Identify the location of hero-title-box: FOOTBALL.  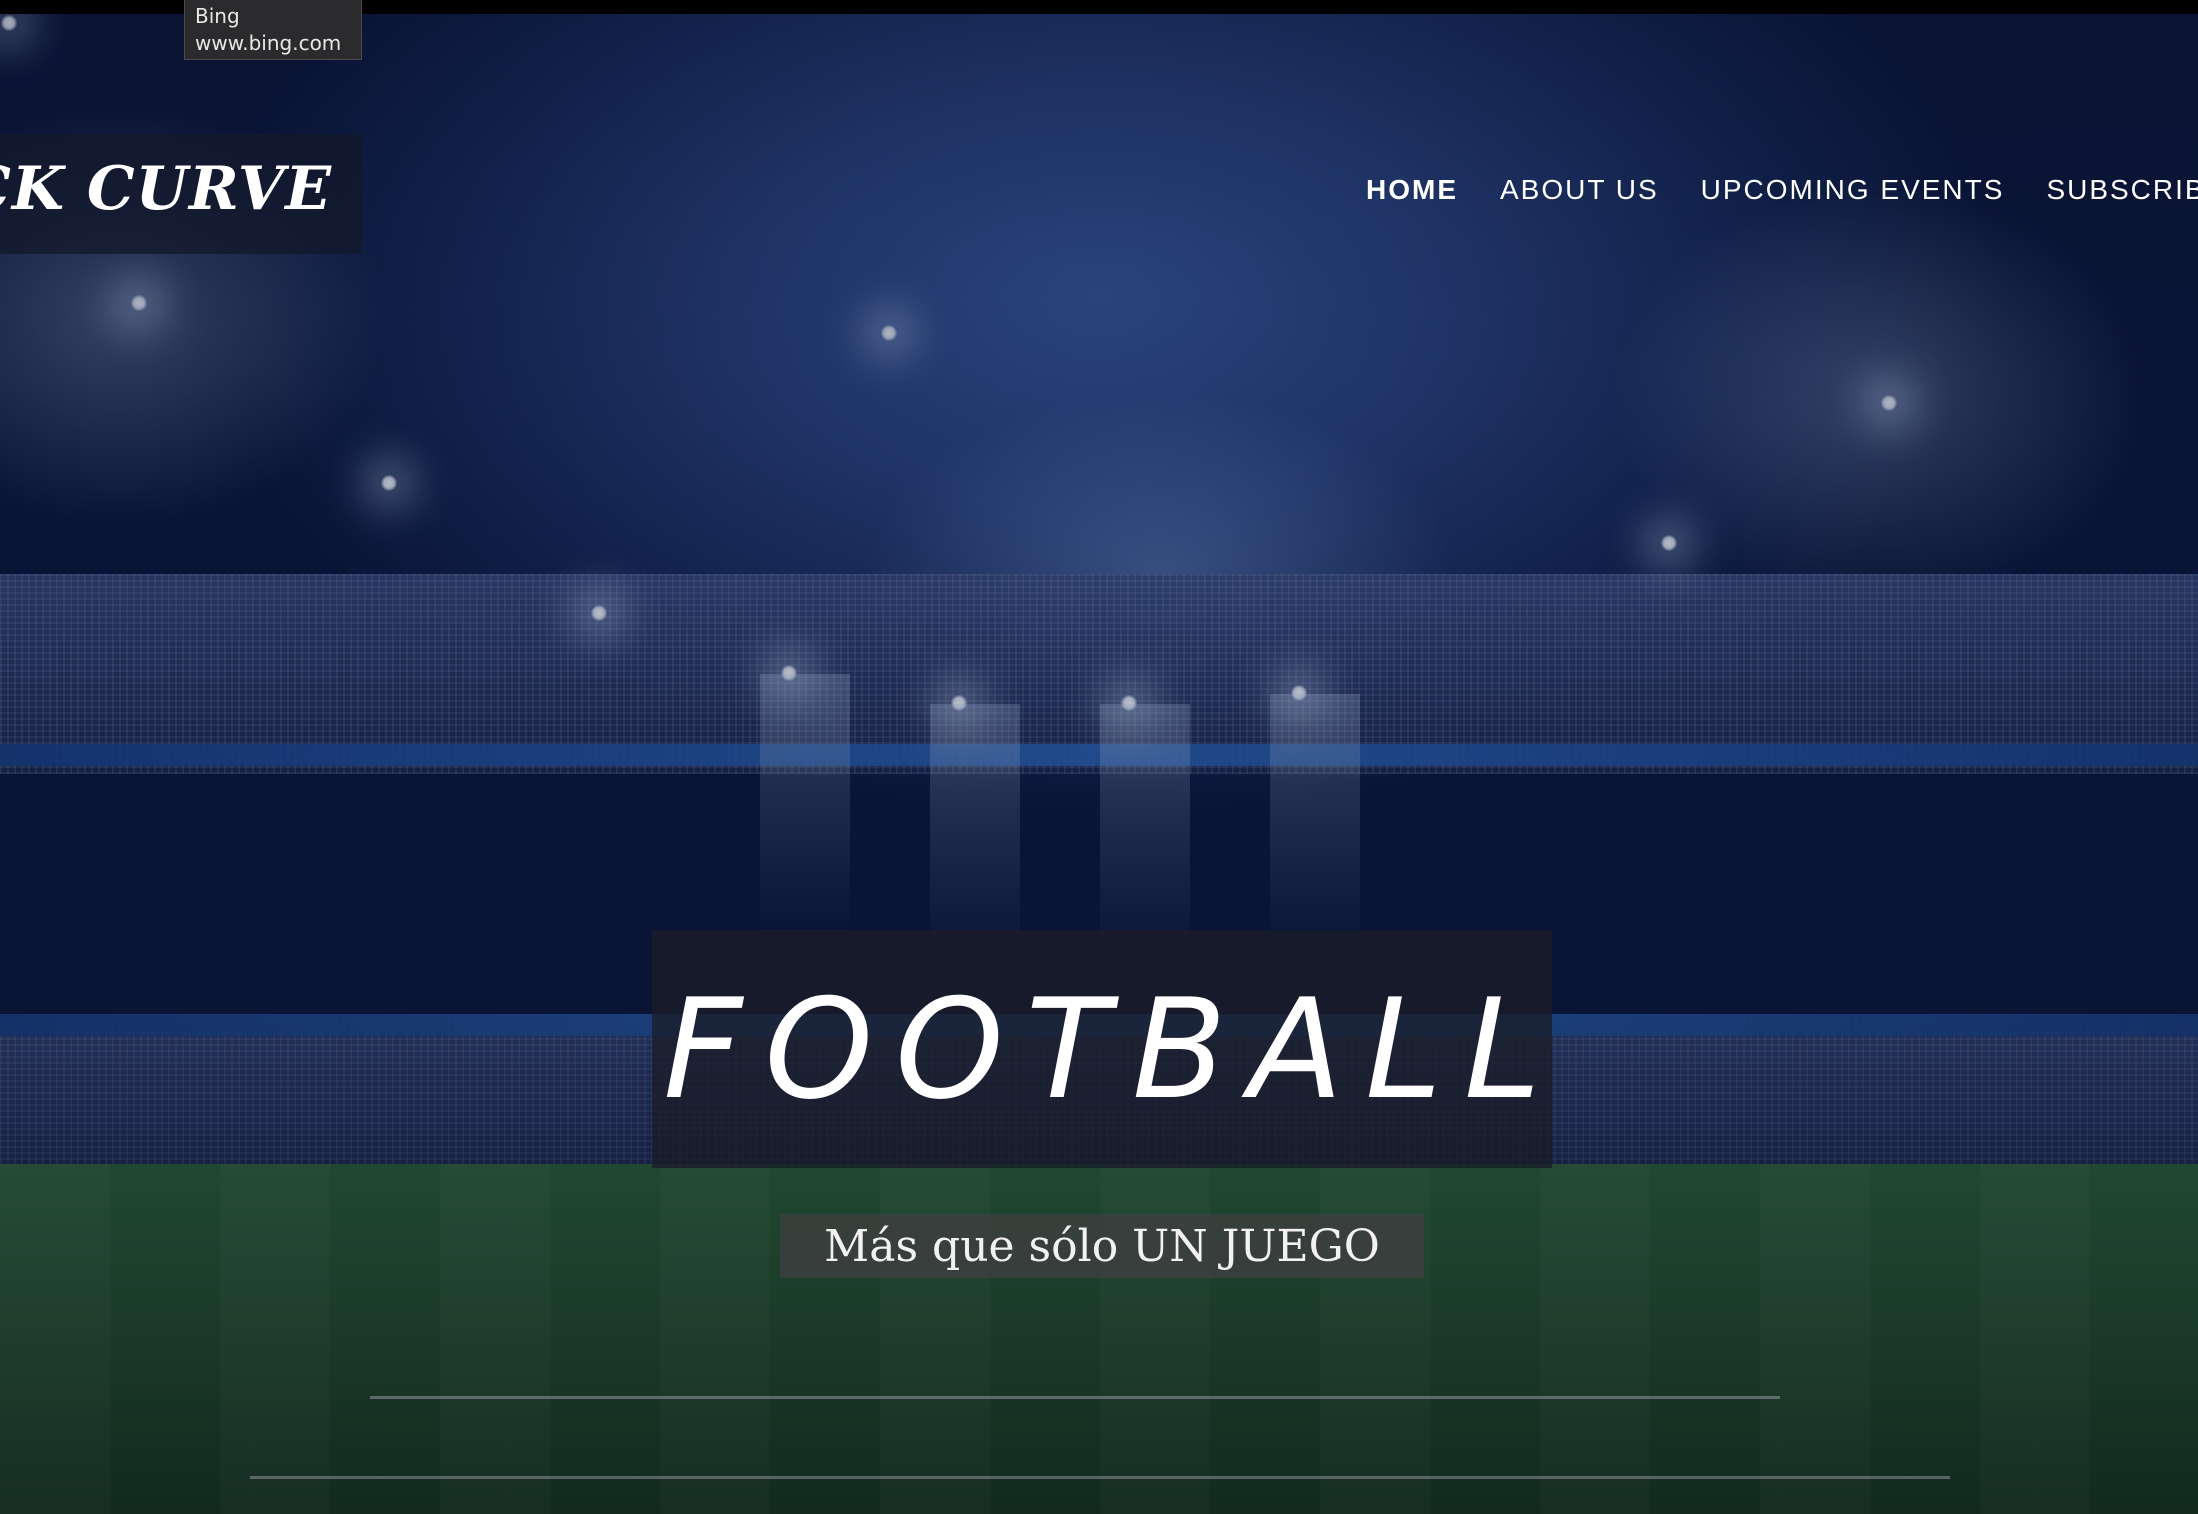
(1102, 1049).